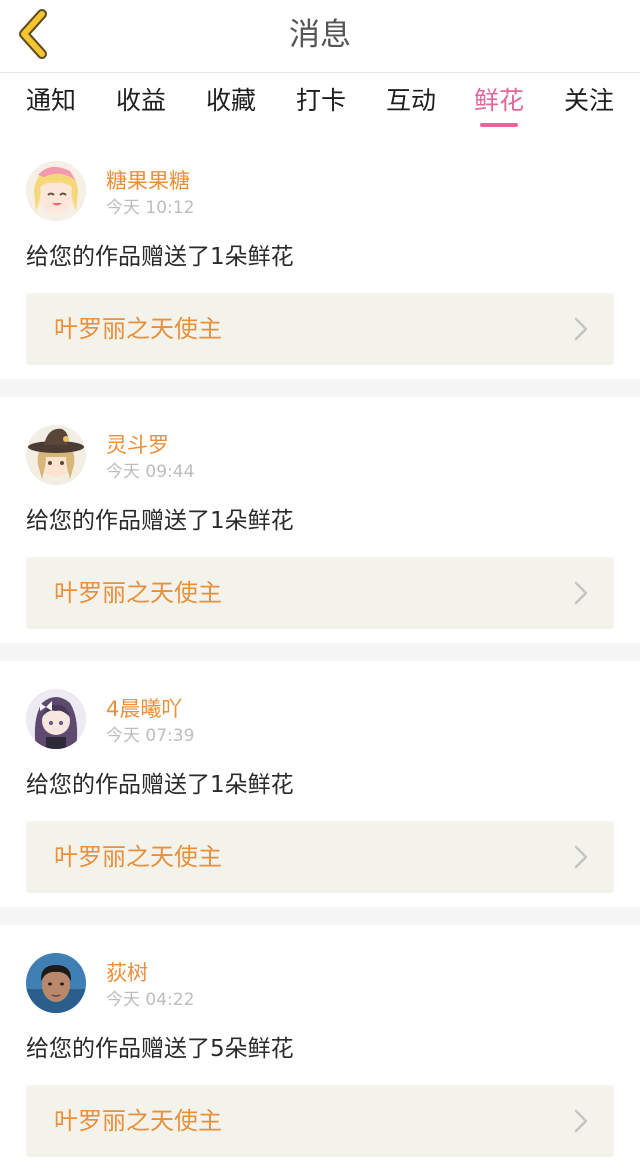  I want to click on tab-checkin: 打卡, so click(321, 101).